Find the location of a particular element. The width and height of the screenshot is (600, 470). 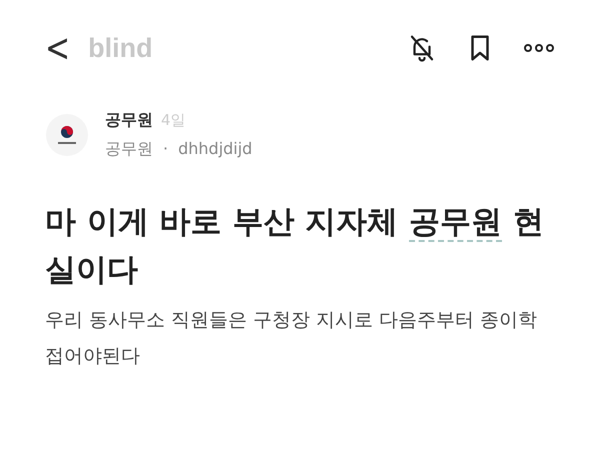

back-button: < is located at coordinates (57, 48).